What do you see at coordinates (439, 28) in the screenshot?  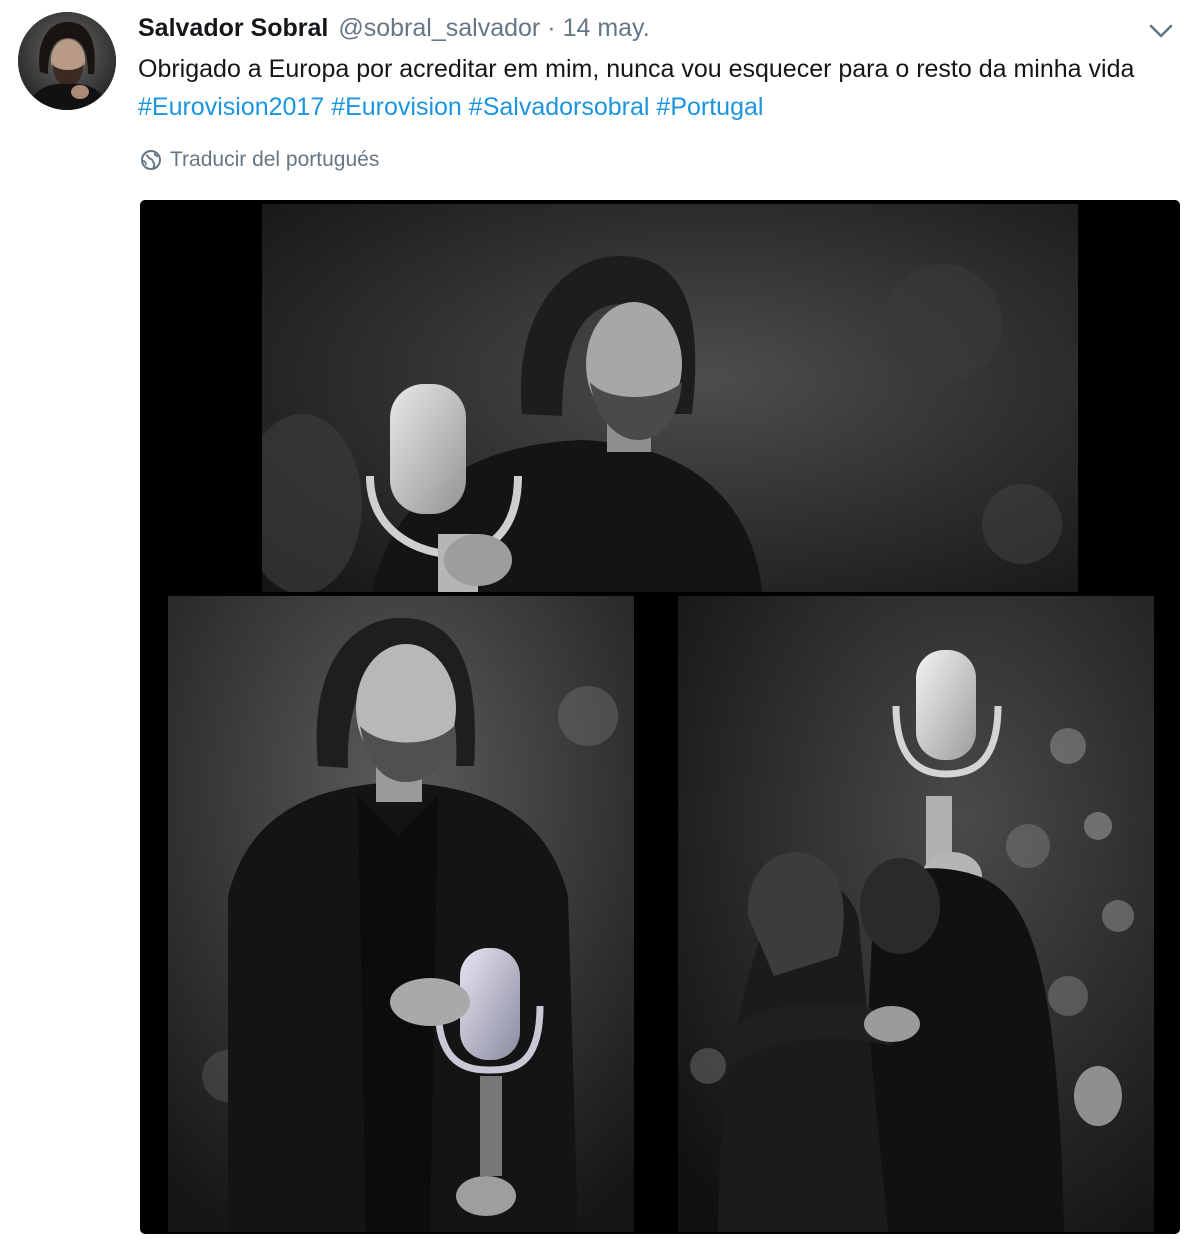 I see `author-handle: @sobral_salvador` at bounding box center [439, 28].